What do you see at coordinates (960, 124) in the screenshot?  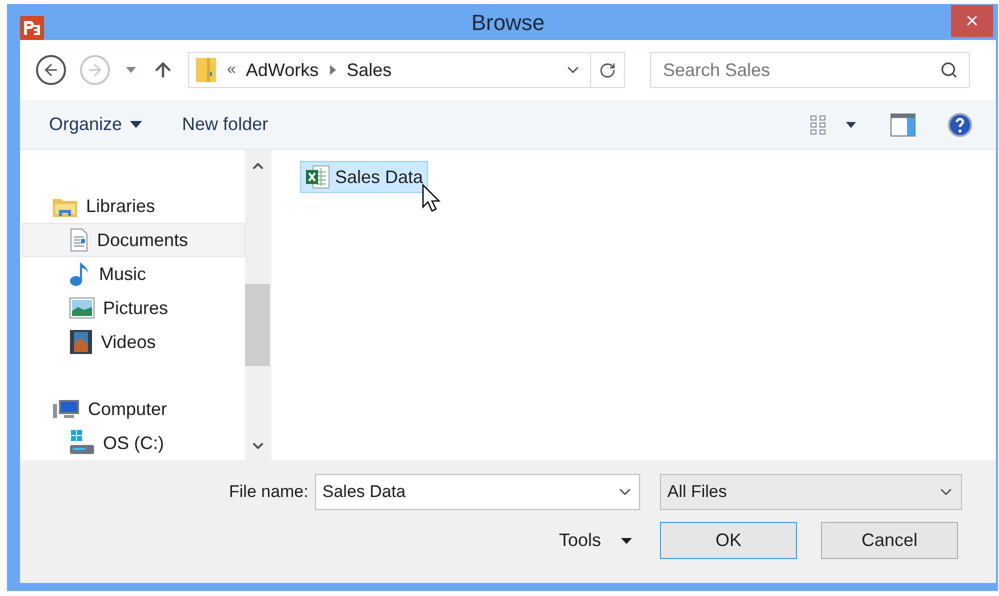 I see `help-icon` at bounding box center [960, 124].